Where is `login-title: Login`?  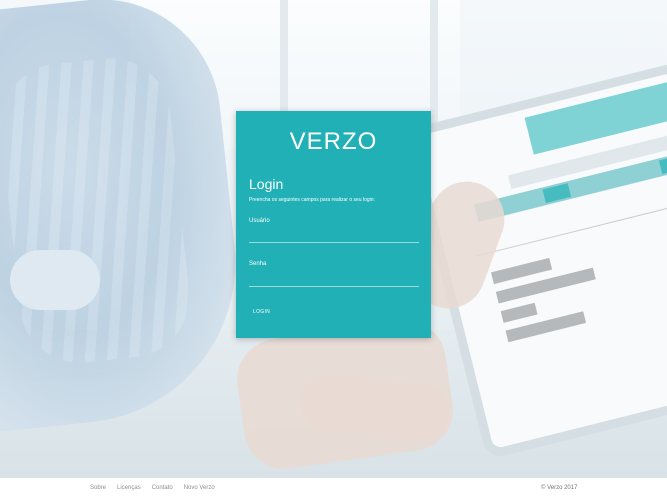 login-title: Login is located at coordinates (266, 184).